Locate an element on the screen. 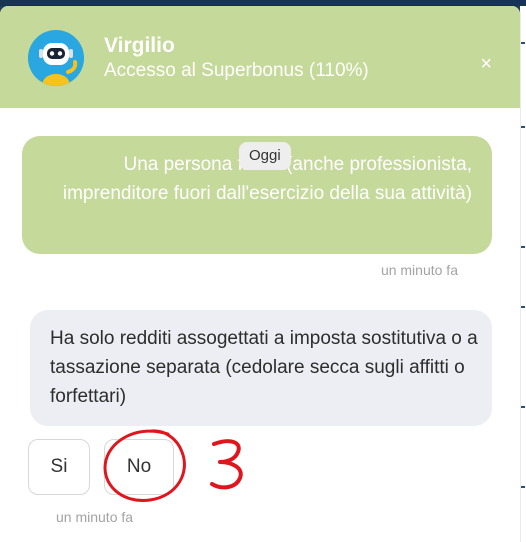  date-badge: Oggi is located at coordinates (265, 156).